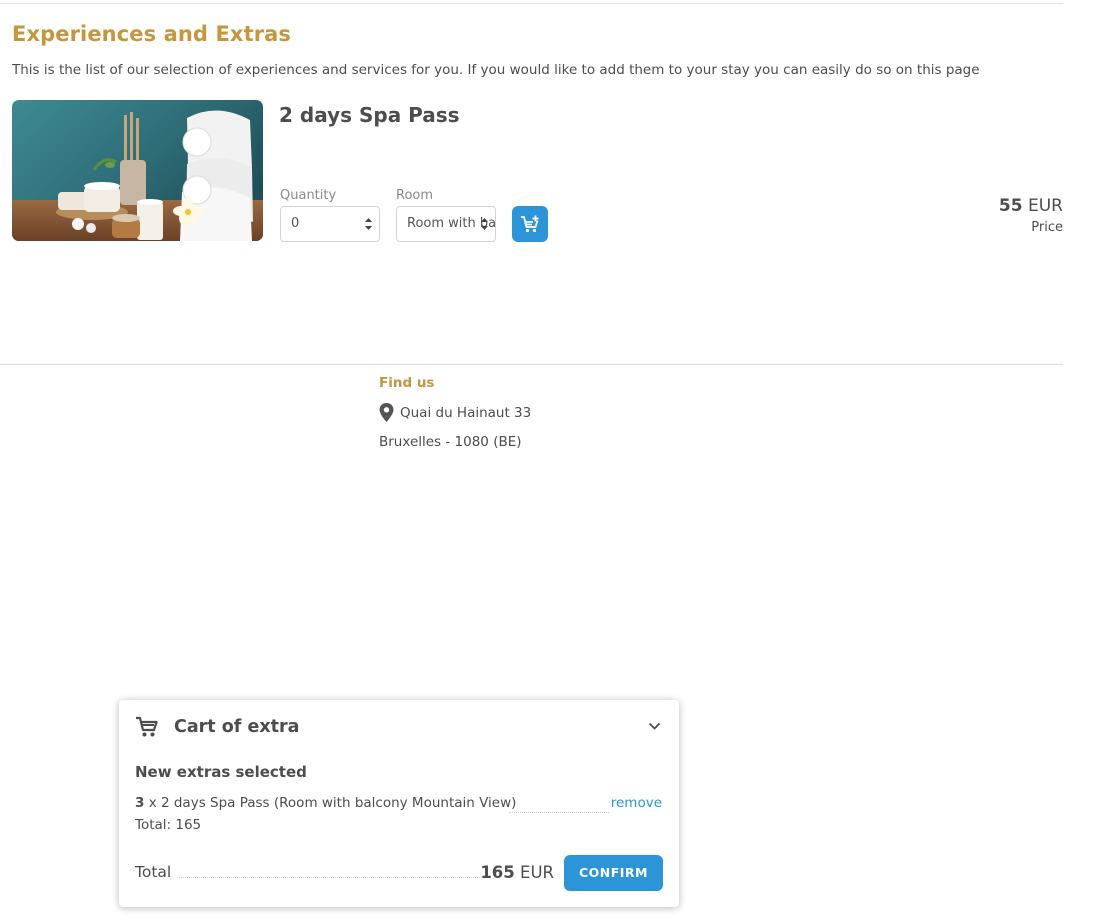 Image resolution: width=1098 pixels, height=921 pixels. I want to click on cart-title: Cart of extra, so click(237, 727).